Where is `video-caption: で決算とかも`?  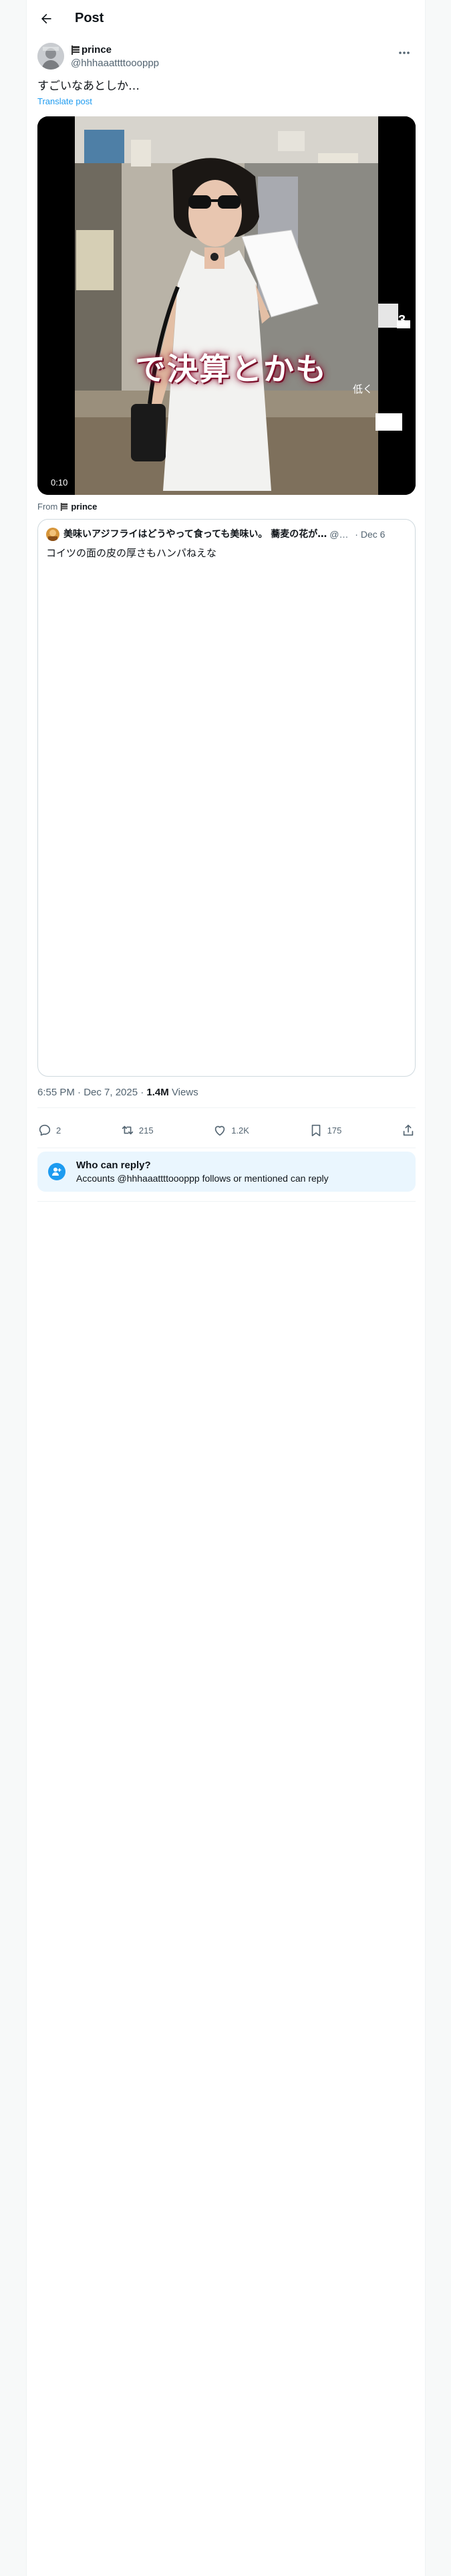
video-caption: で決算とかも is located at coordinates (231, 367).